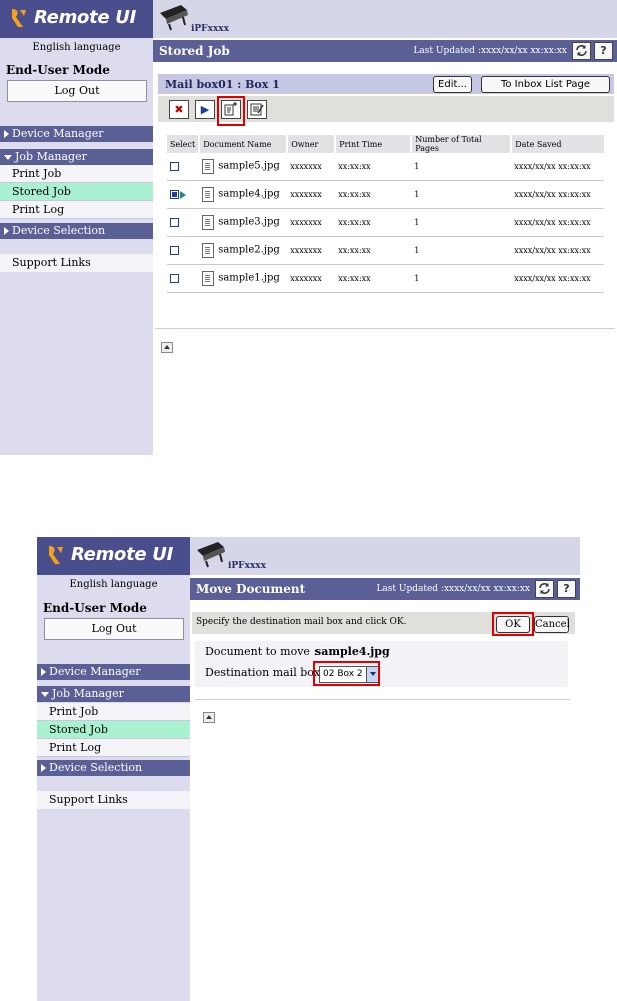  Describe the element at coordinates (261, 651) in the screenshot. I see `document-to-move-label: Document to move :` at that location.